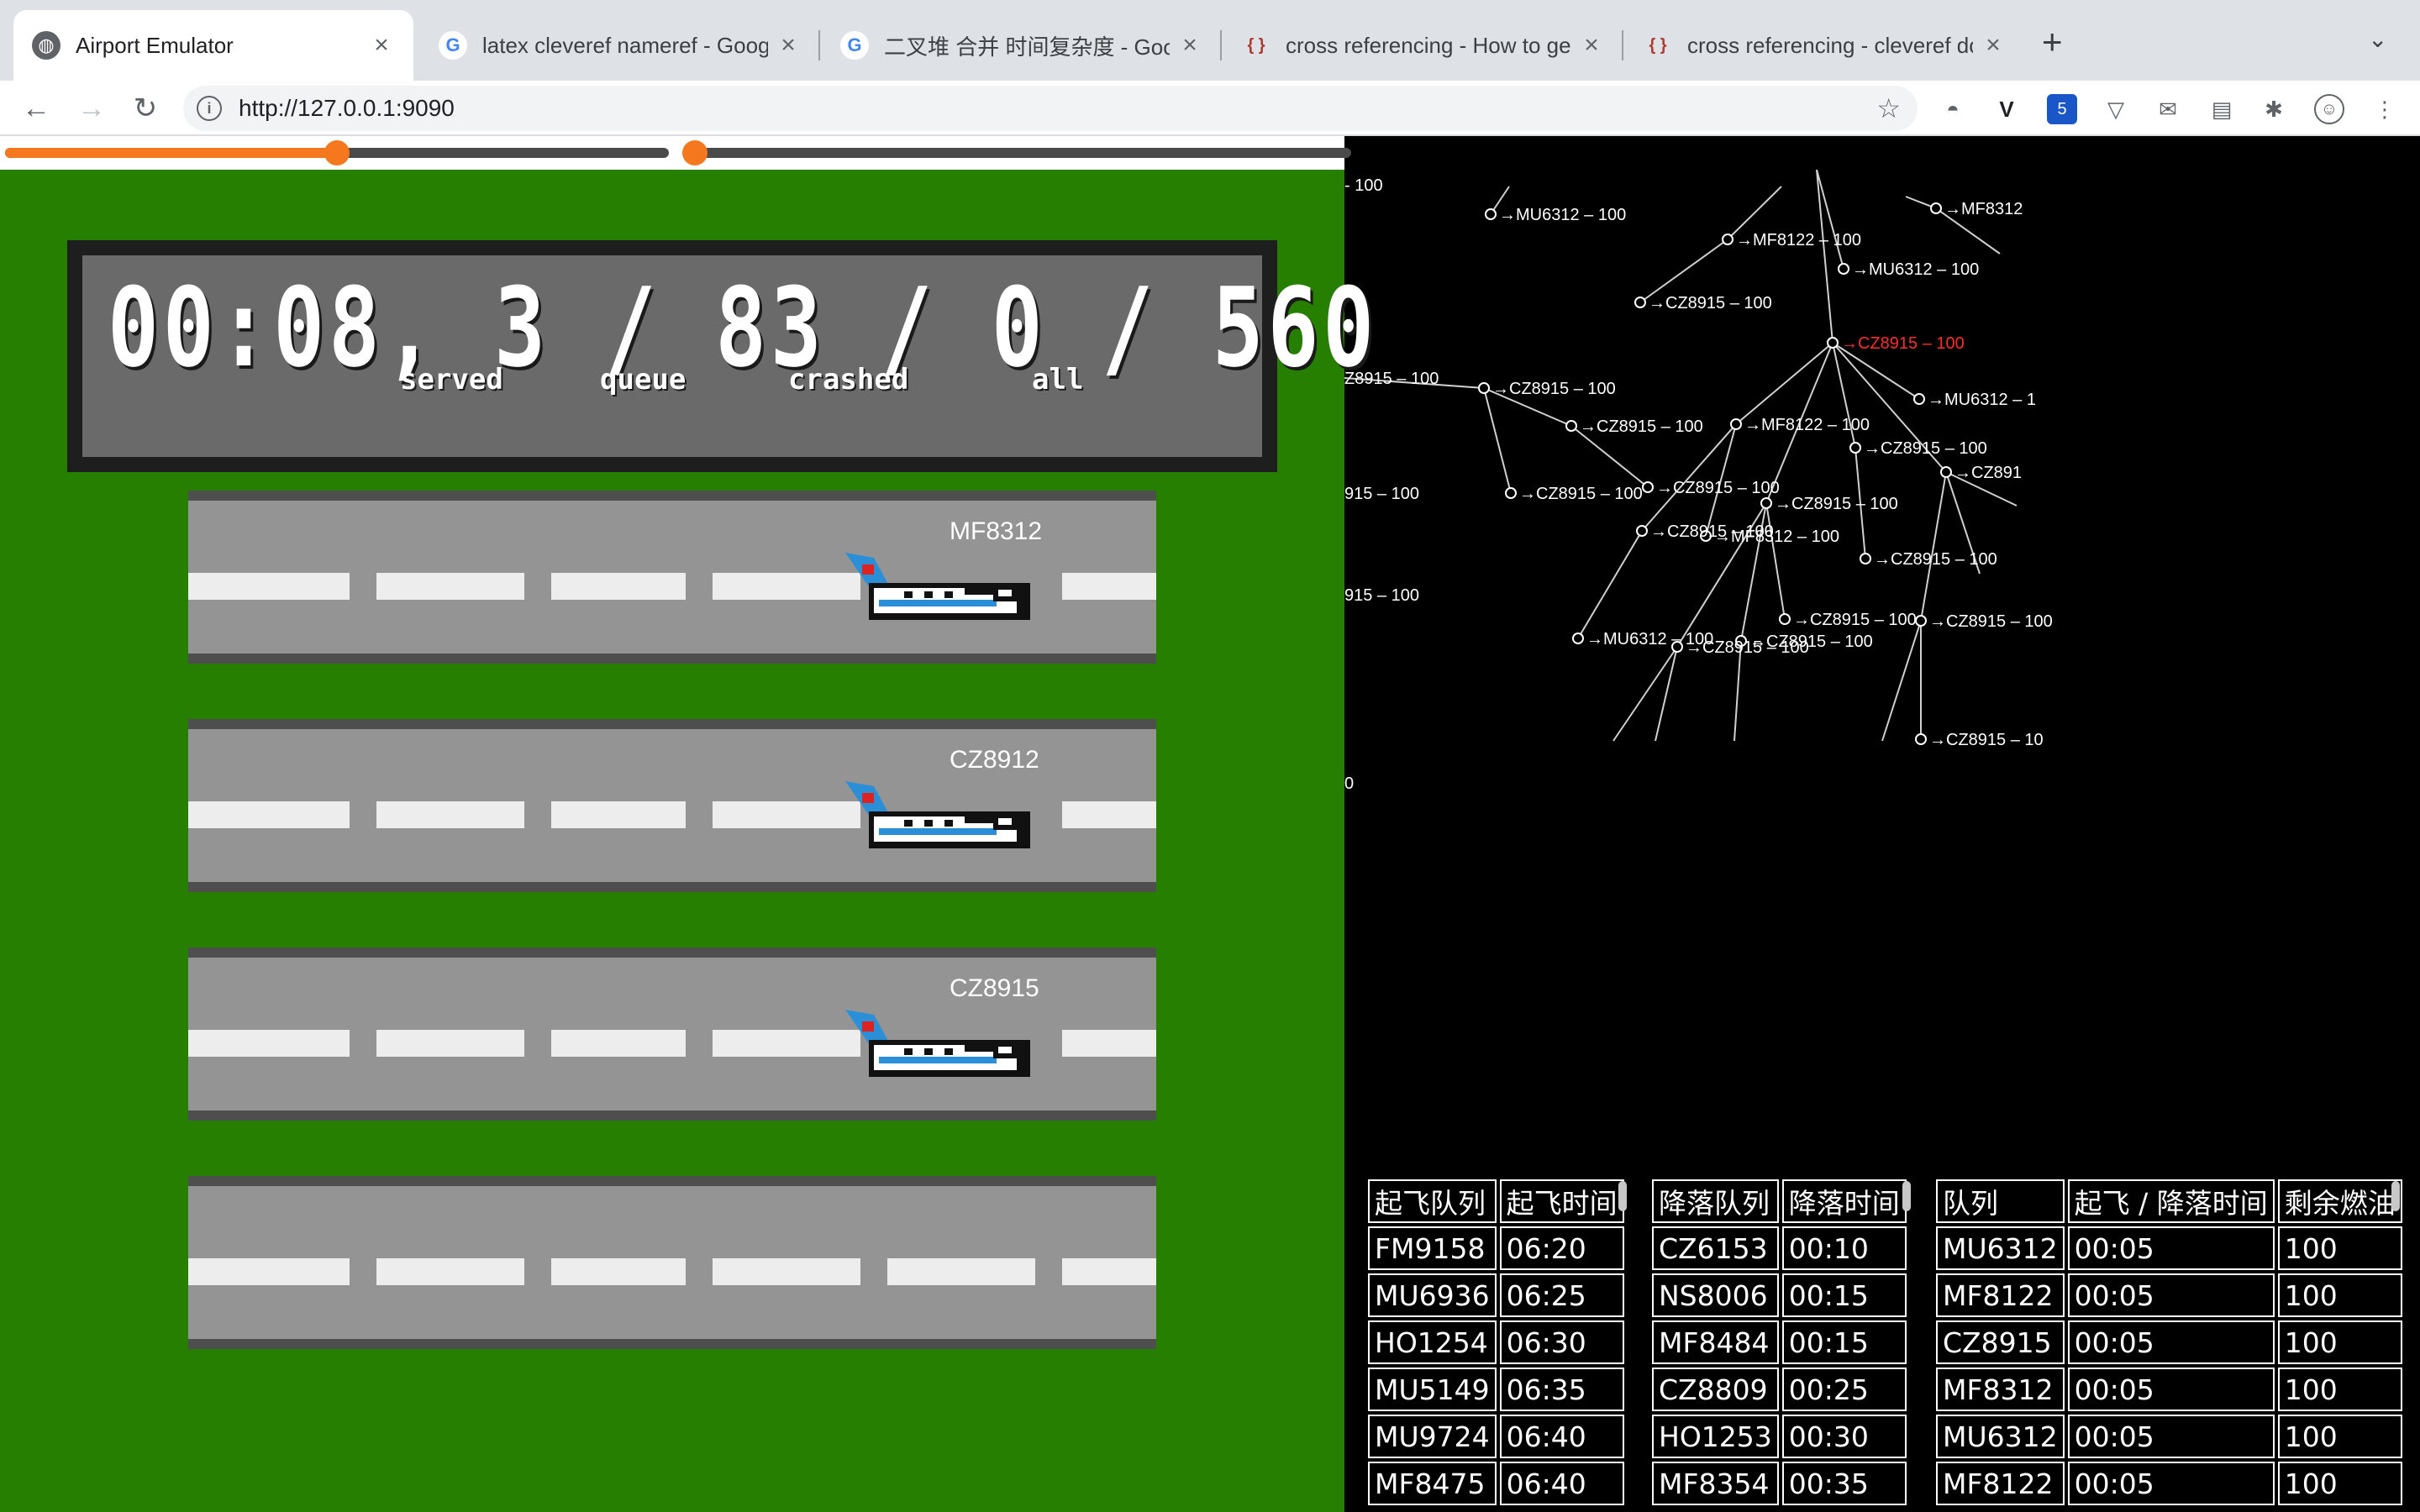  Describe the element at coordinates (1953, 109) in the screenshot. I see `extension-mask-icon: ◓` at that location.